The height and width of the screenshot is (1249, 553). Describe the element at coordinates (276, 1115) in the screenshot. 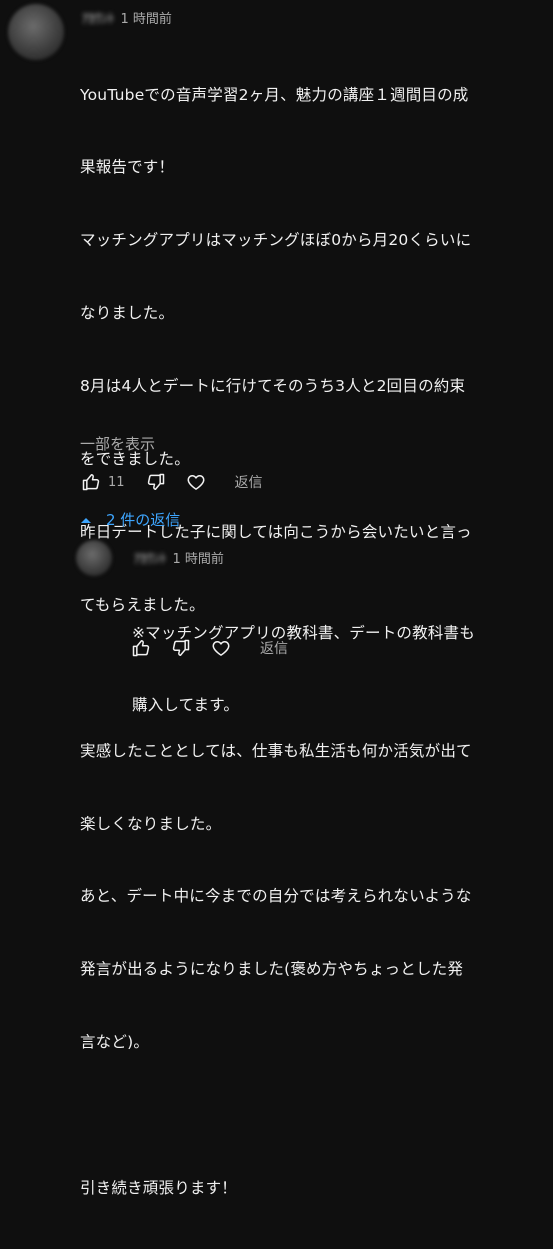

I see `comment-line` at that location.